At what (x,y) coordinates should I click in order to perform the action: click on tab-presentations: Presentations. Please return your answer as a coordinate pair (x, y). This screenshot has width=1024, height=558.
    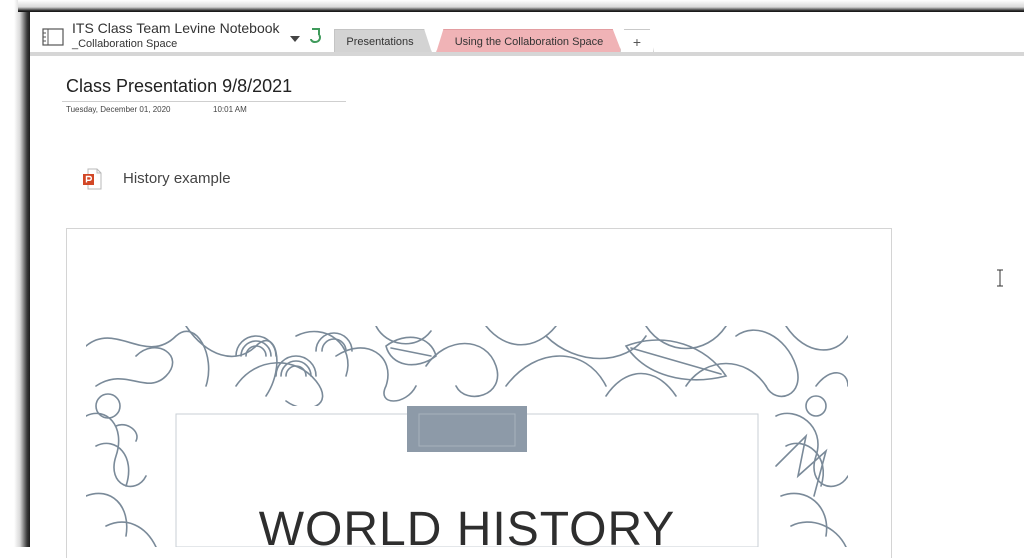
    Looking at the image, I should click on (383, 41).